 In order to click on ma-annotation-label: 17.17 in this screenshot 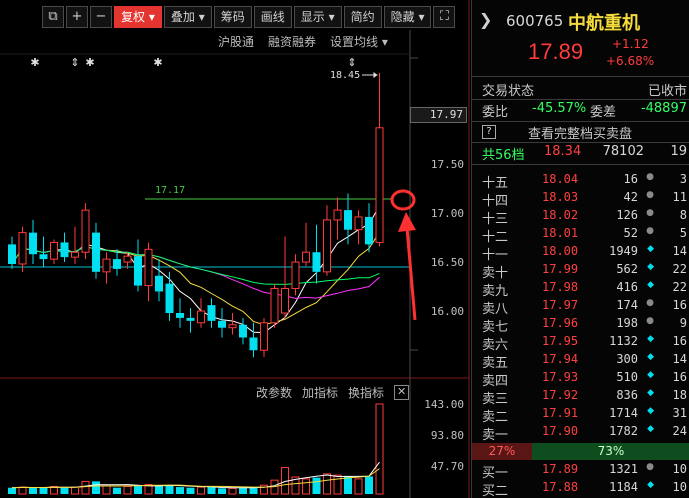, I will do `click(170, 190)`.